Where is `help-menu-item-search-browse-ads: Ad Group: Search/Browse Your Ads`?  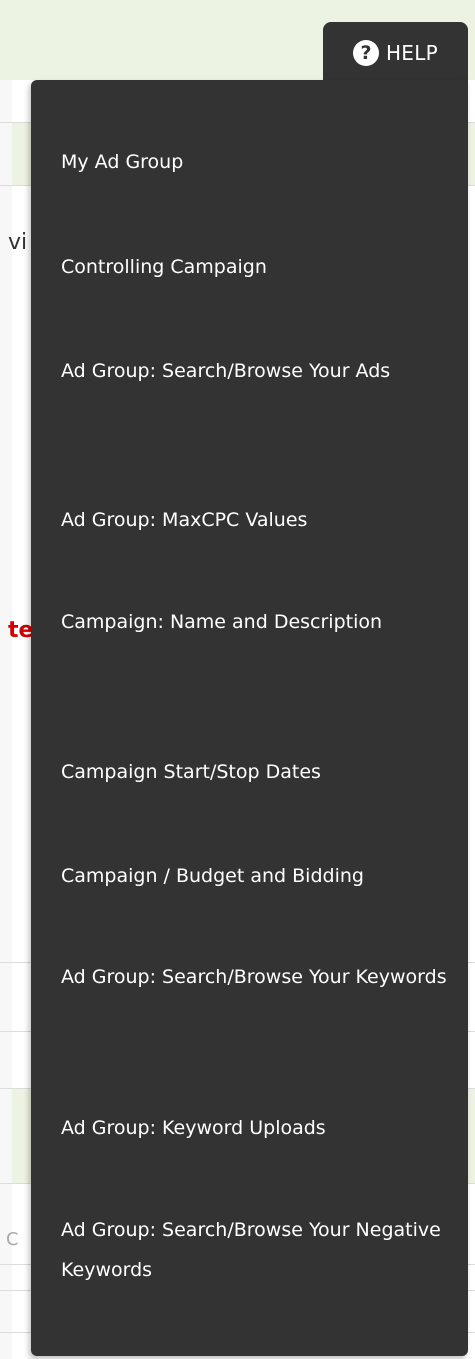
help-menu-item-search-browse-ads: Ad Group: Search/Browse Your Ads is located at coordinates (258, 371).